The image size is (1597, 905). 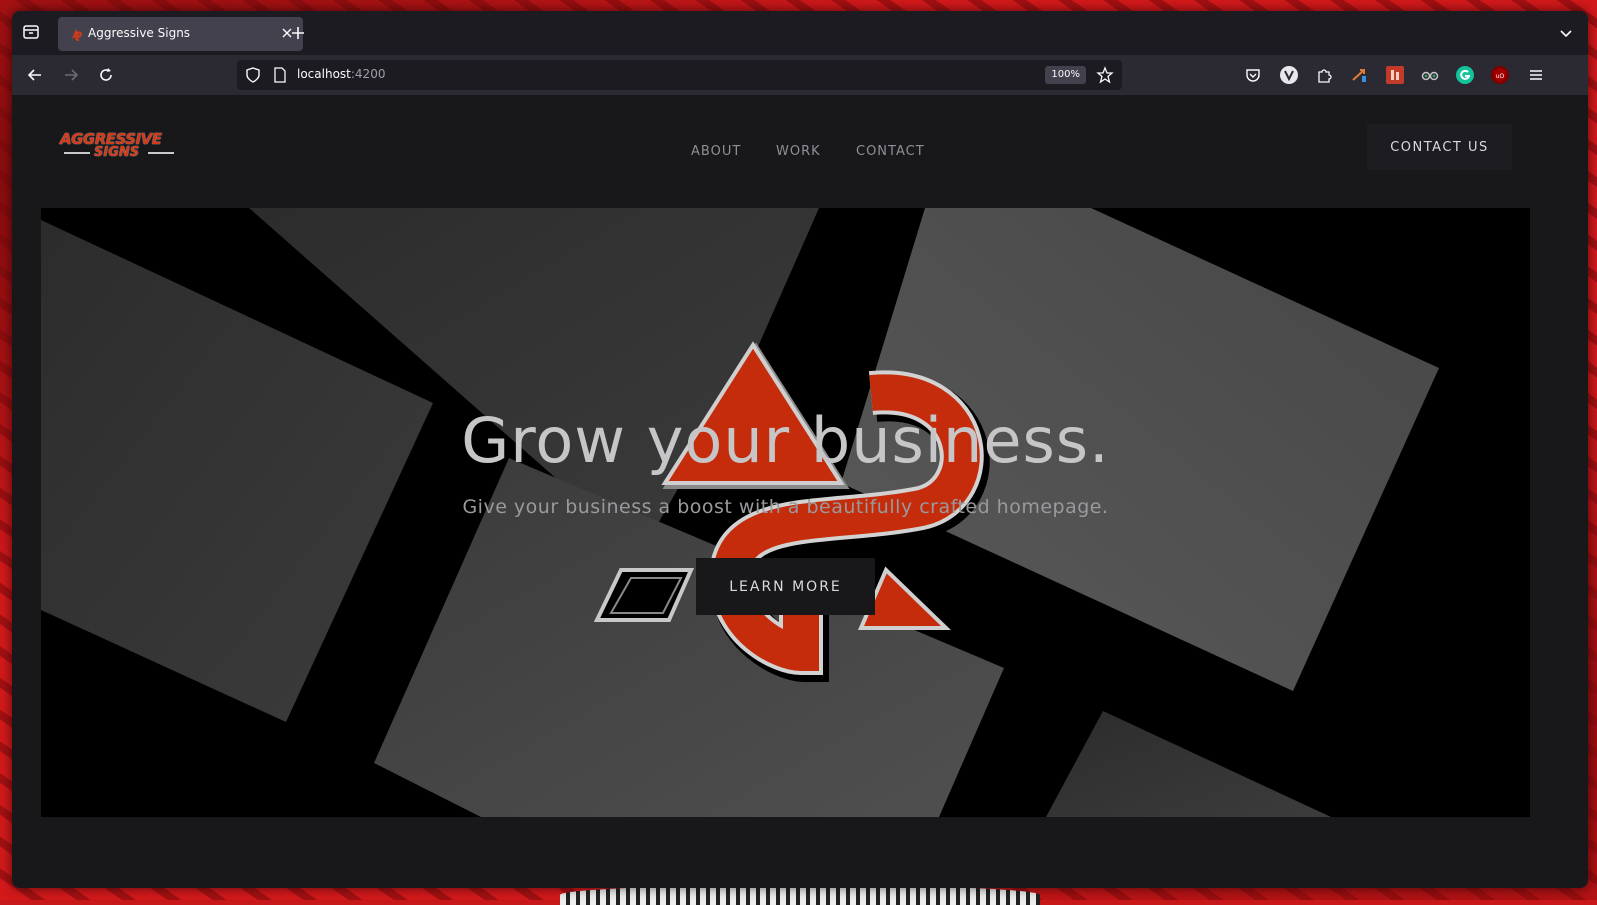 I want to click on tab-title: Aggressive Signs, so click(x=139, y=33).